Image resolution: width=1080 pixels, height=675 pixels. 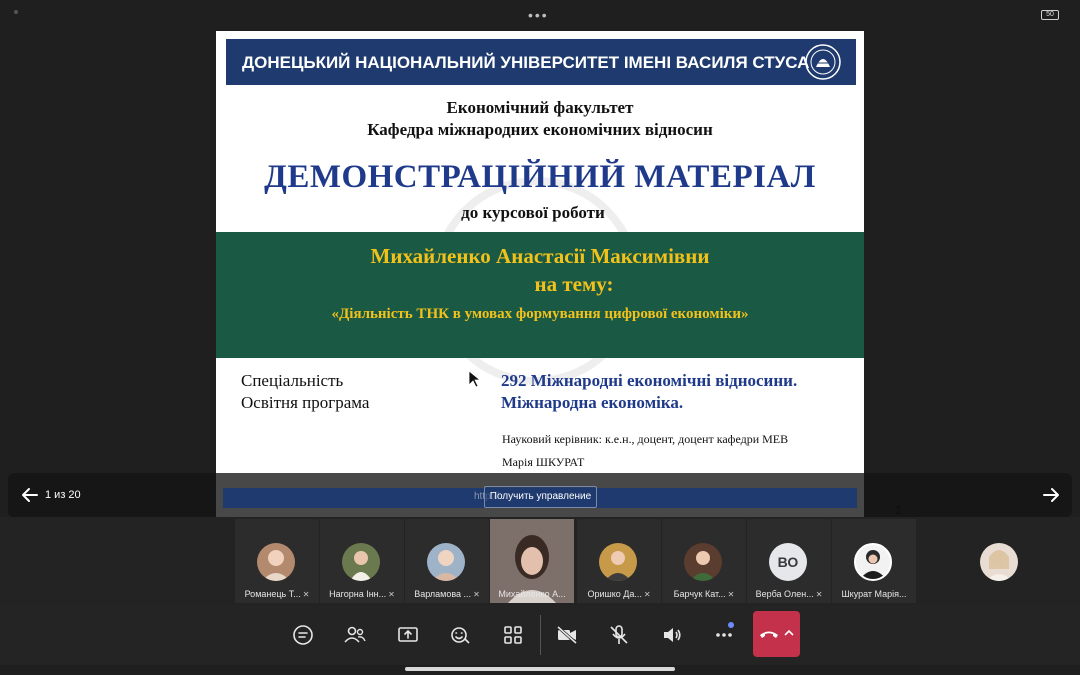 I want to click on participant-tile: ВО Верба Олен... ✕, so click(x=789, y=561).